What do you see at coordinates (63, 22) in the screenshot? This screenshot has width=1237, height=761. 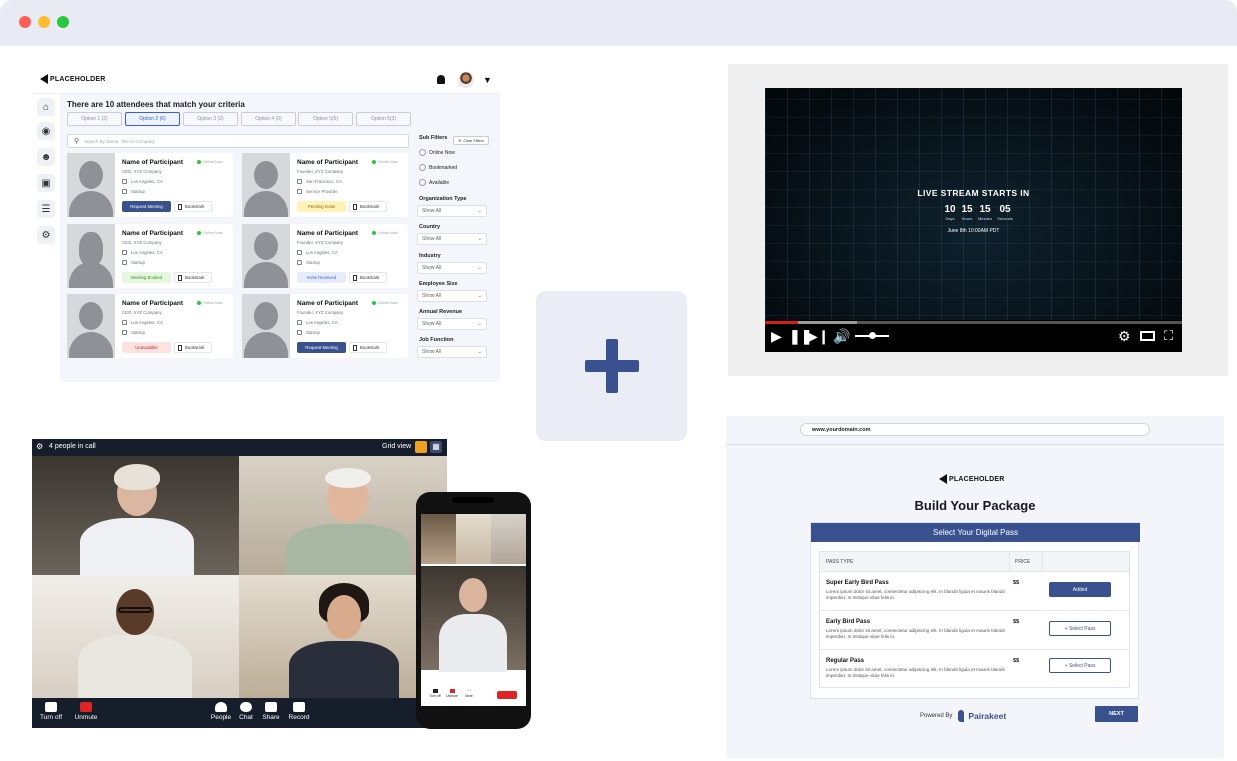 I see `maximize-window-button` at bounding box center [63, 22].